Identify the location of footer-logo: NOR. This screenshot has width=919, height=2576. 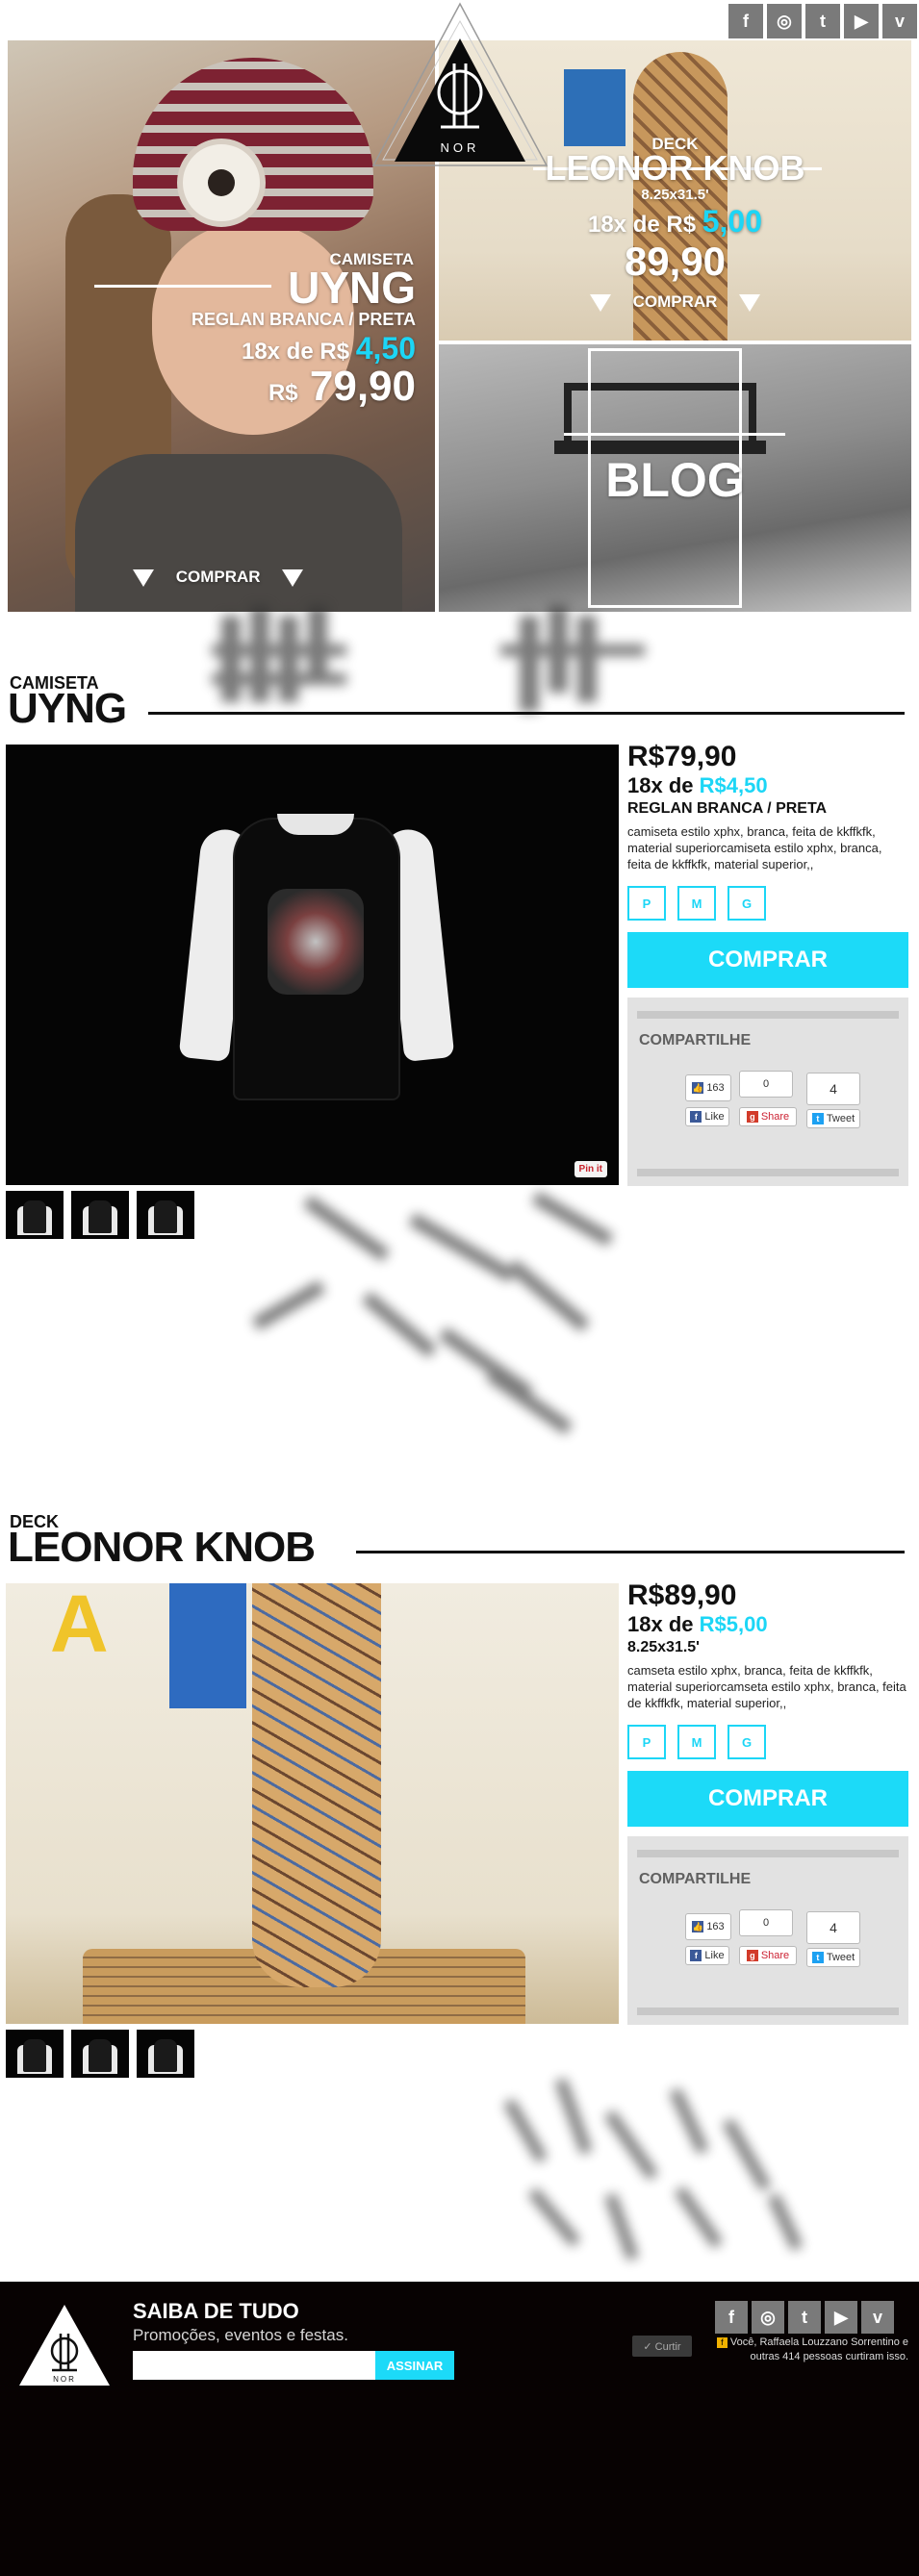
(64, 2345).